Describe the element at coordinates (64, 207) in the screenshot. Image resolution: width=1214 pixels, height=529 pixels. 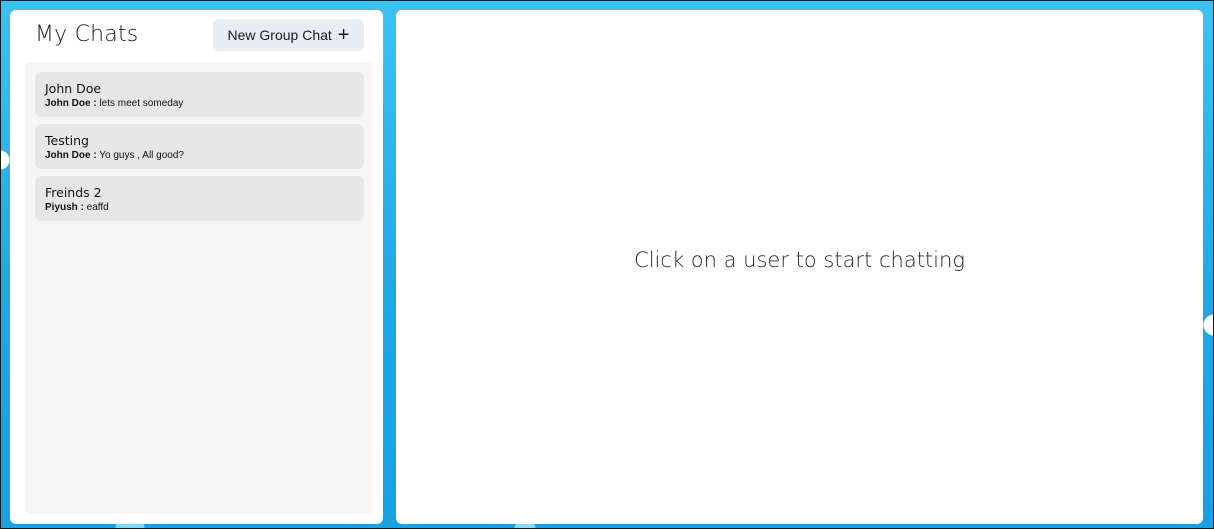
I see `chat-message-sender: Piyush :` at that location.